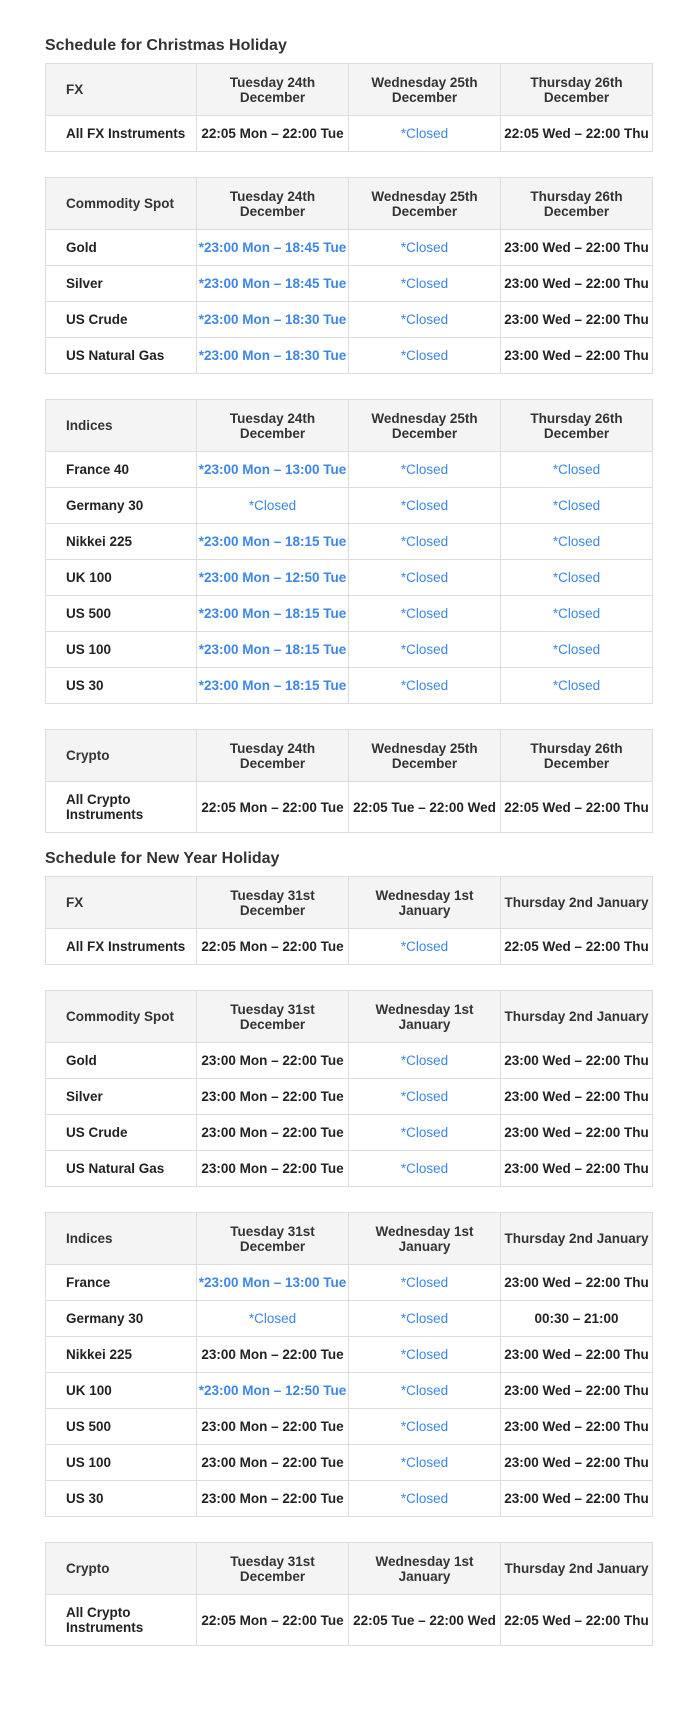 Image resolution: width=684 pixels, height=1717 pixels. What do you see at coordinates (121, 1620) in the screenshot?
I see `instrument-label: All Crypto Instruments` at bounding box center [121, 1620].